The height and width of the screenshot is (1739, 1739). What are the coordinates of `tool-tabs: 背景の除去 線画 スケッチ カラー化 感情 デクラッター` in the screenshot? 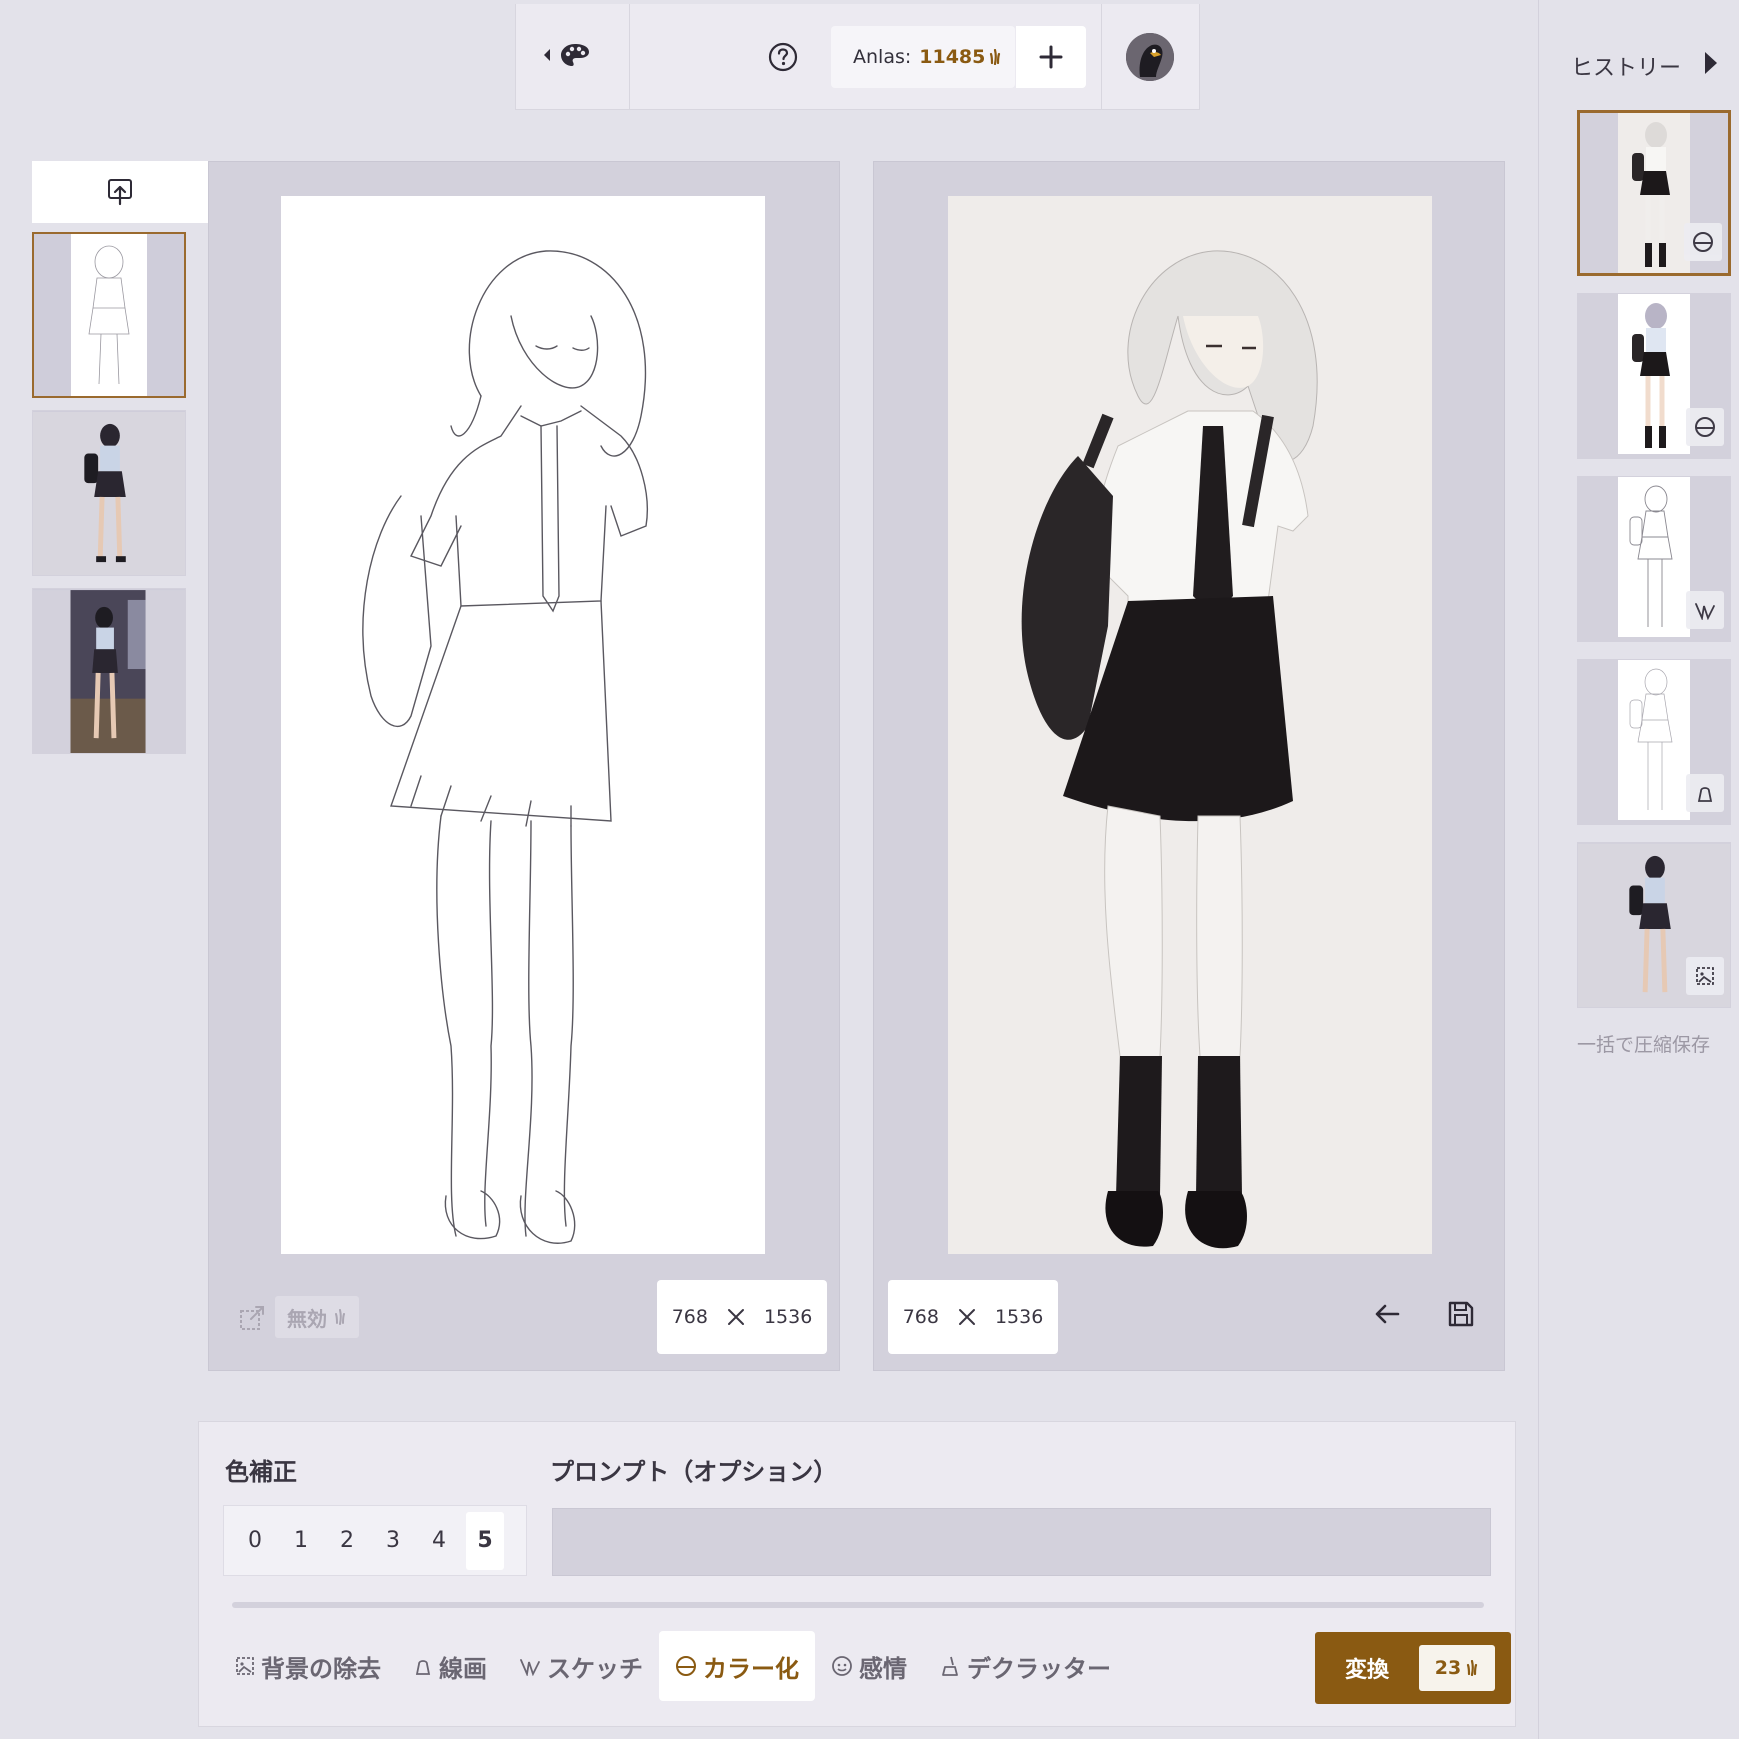 It's located at (673, 1666).